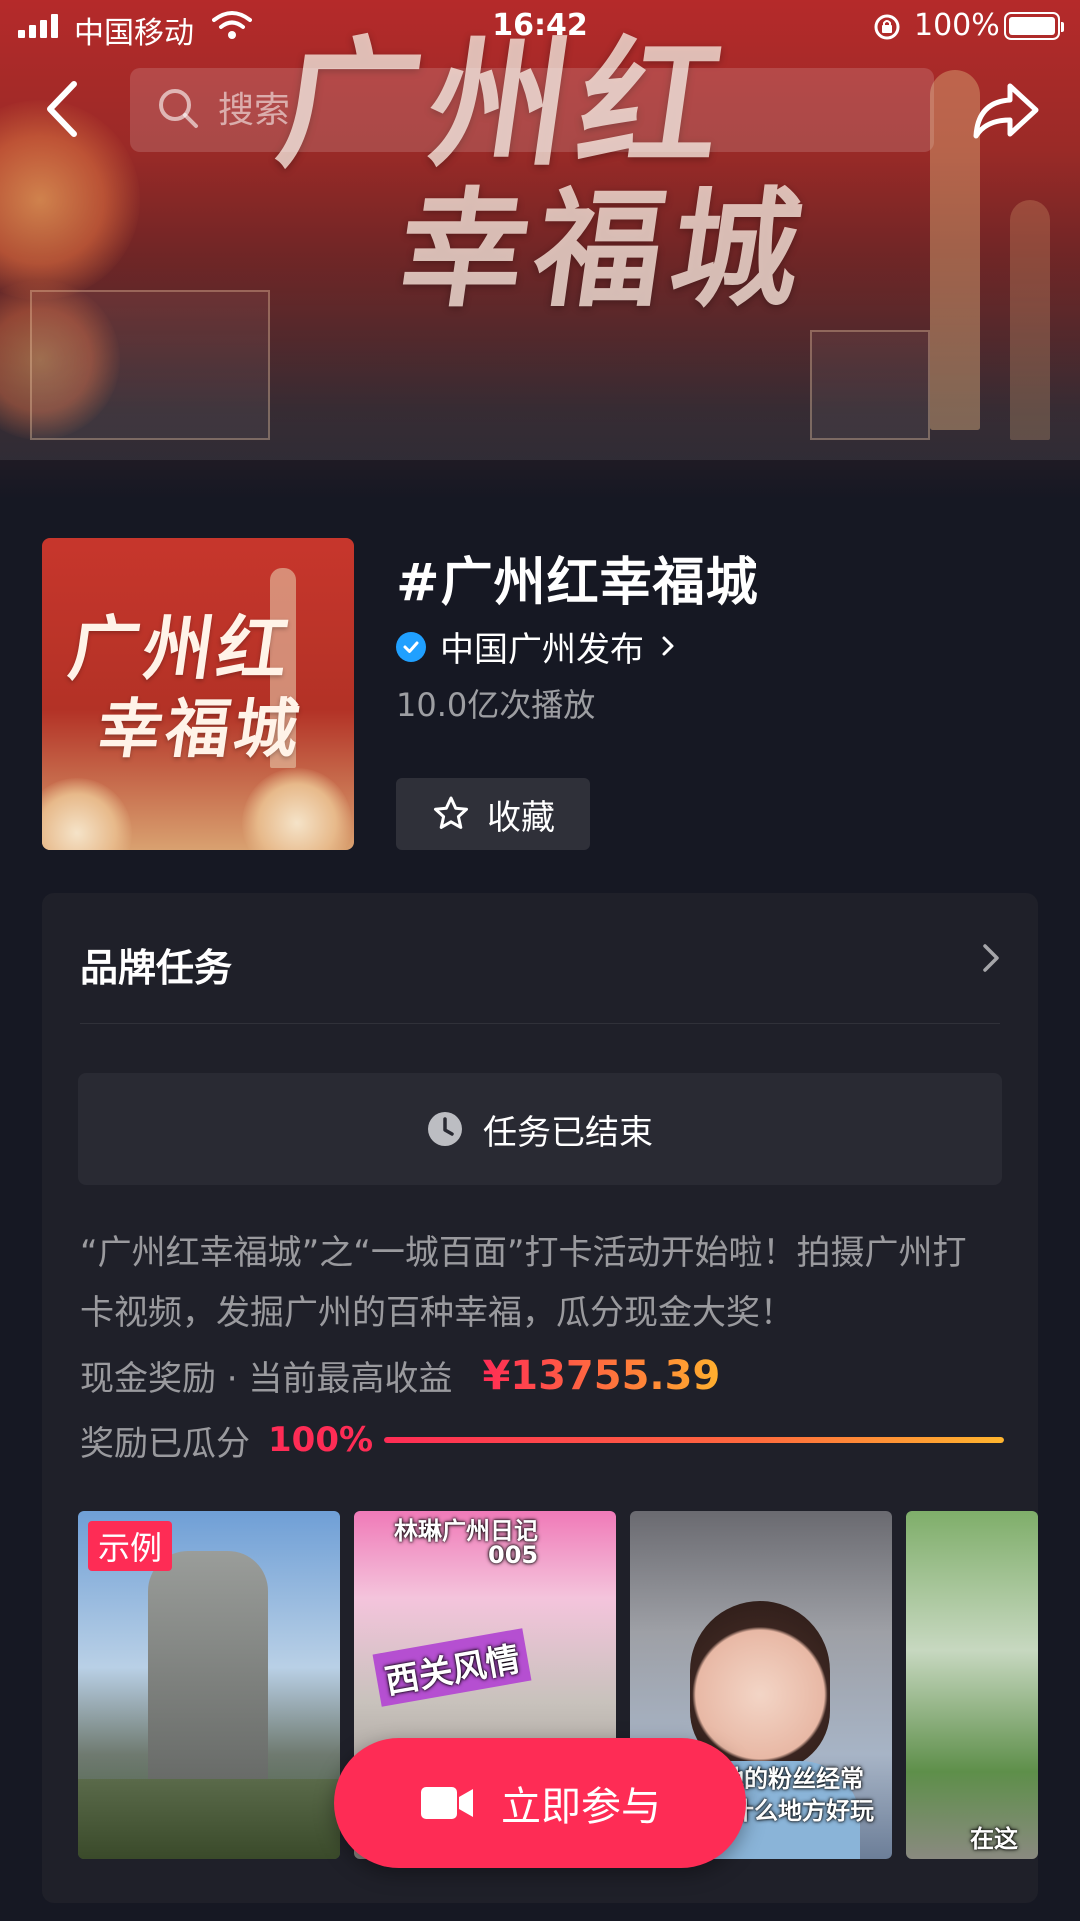  I want to click on share-button, so click(1006, 111).